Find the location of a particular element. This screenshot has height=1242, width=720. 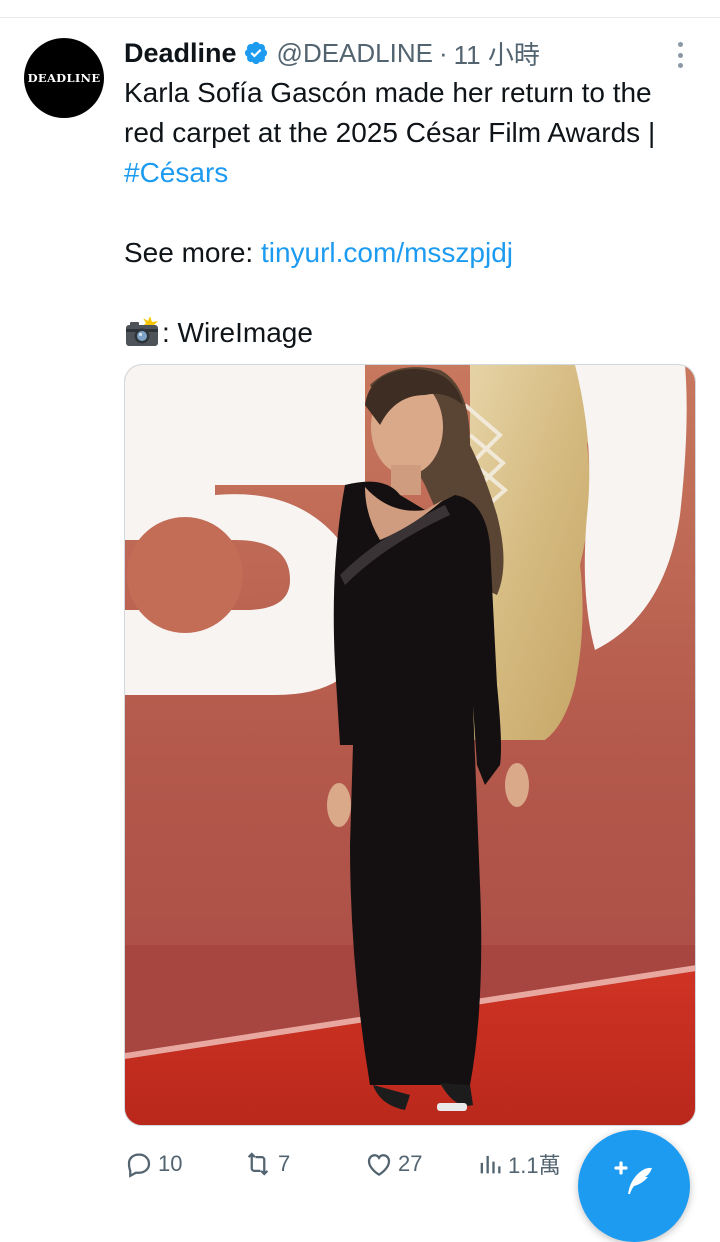

compose-tweet-button is located at coordinates (634, 1186).